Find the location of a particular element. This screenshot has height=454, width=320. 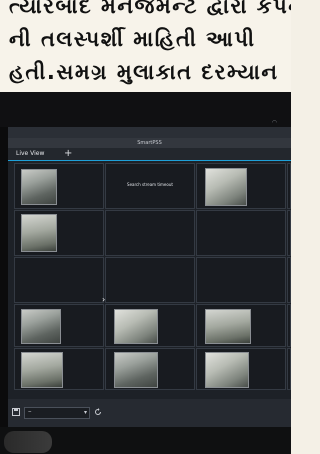

refresh-icon is located at coordinates (98, 412).